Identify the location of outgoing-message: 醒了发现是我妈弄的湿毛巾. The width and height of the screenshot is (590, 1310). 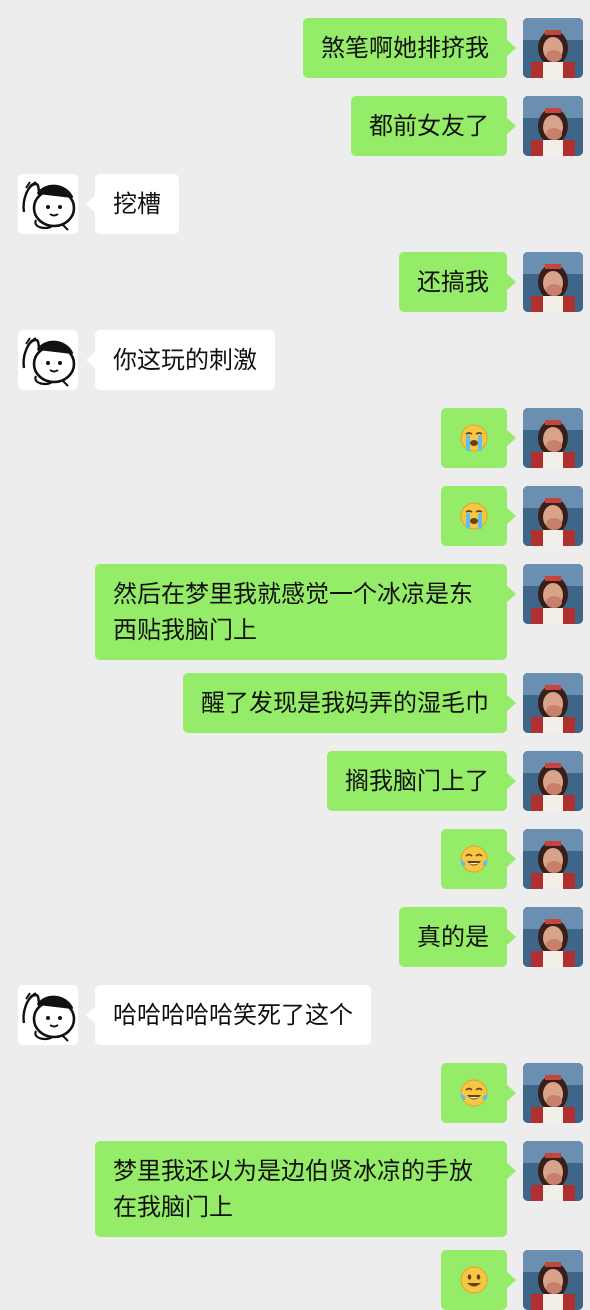
(295, 703).